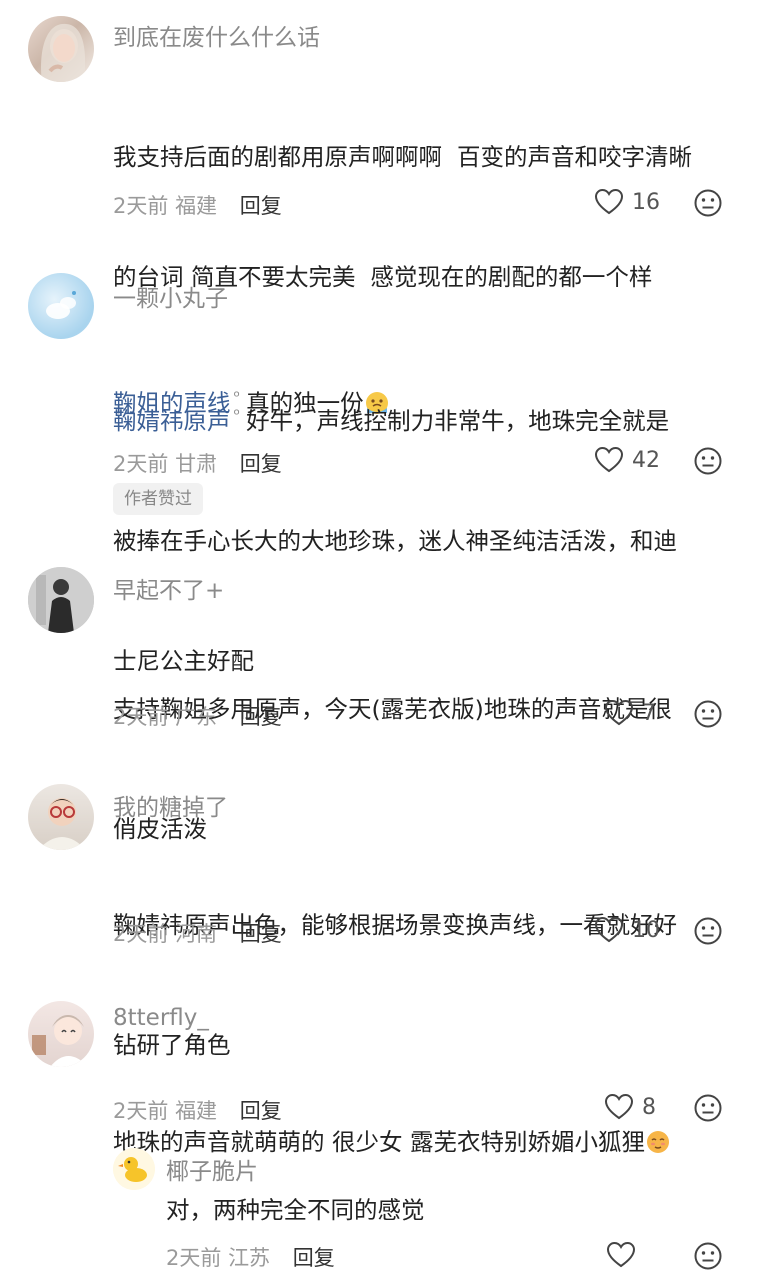 The image size is (762, 1280). I want to click on location: 江苏, so click(249, 1258).